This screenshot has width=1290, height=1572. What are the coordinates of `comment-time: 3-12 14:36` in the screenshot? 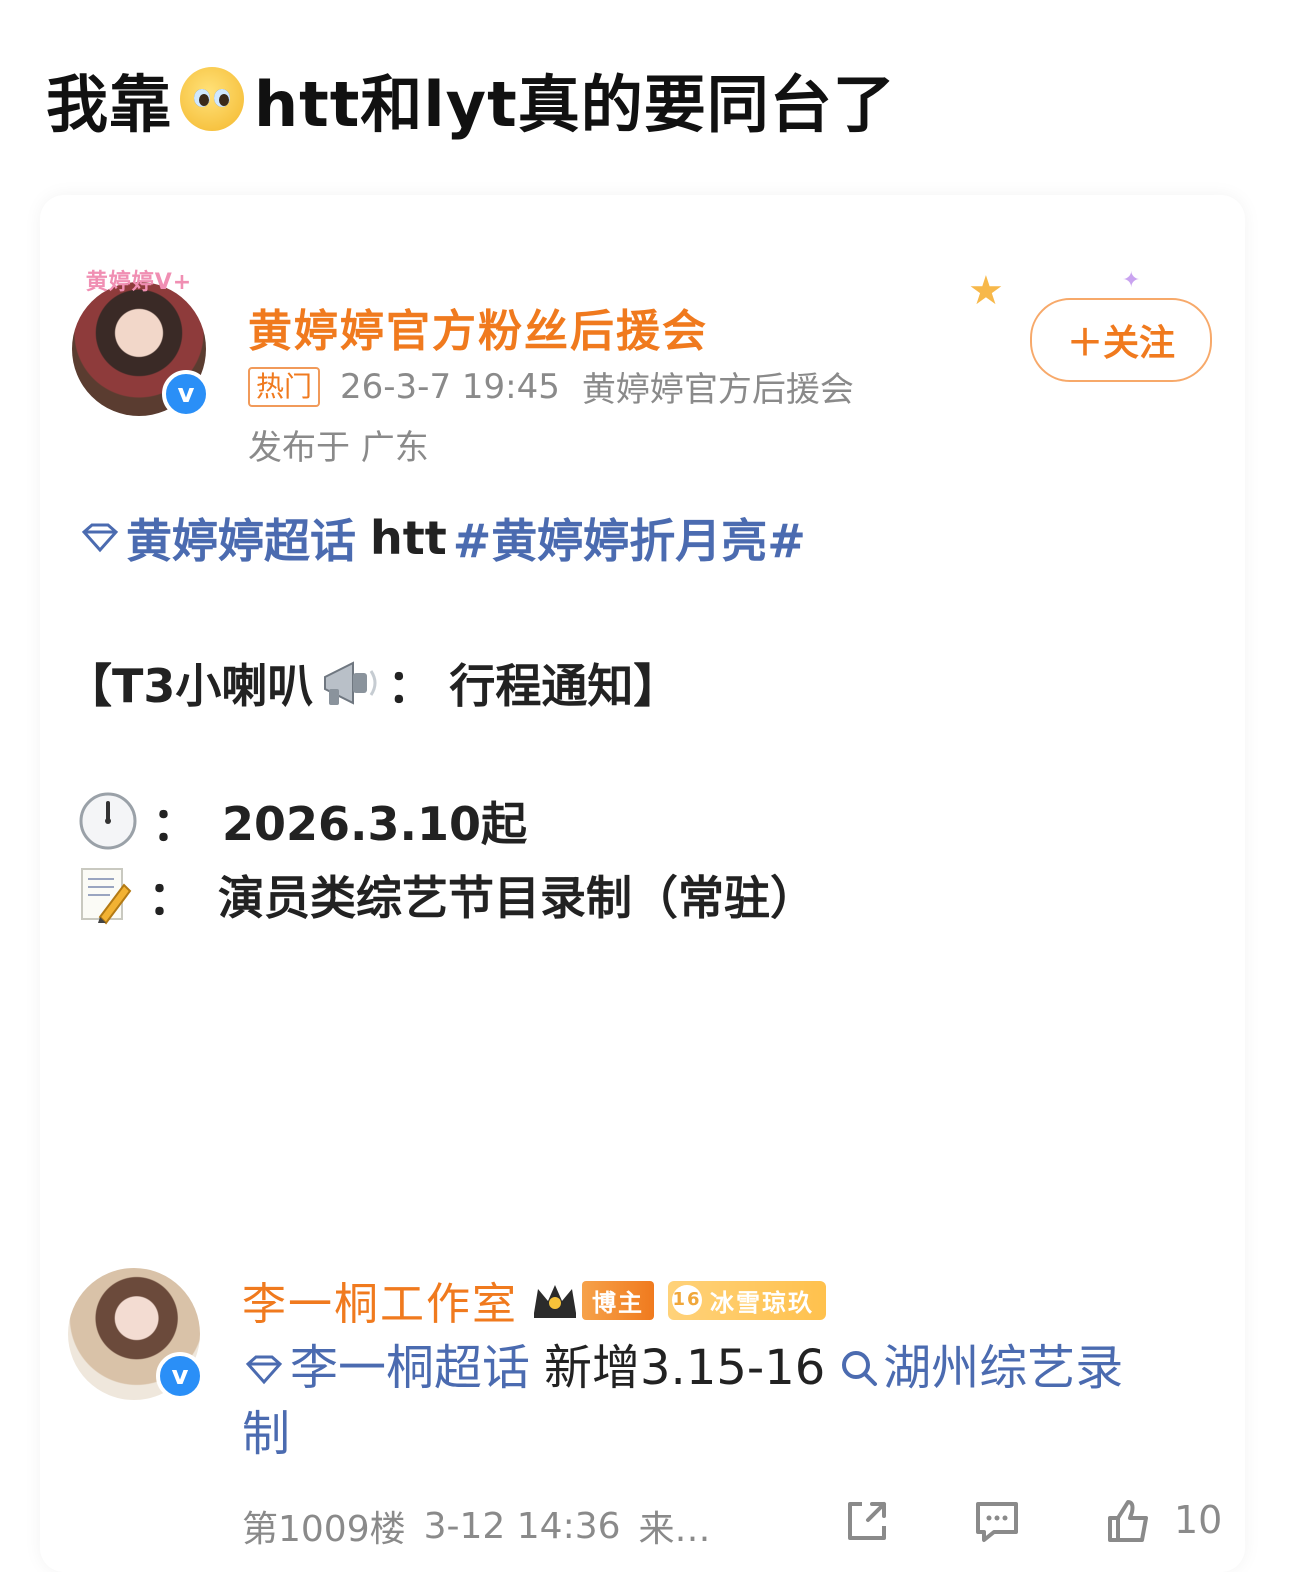 It's located at (522, 1526).